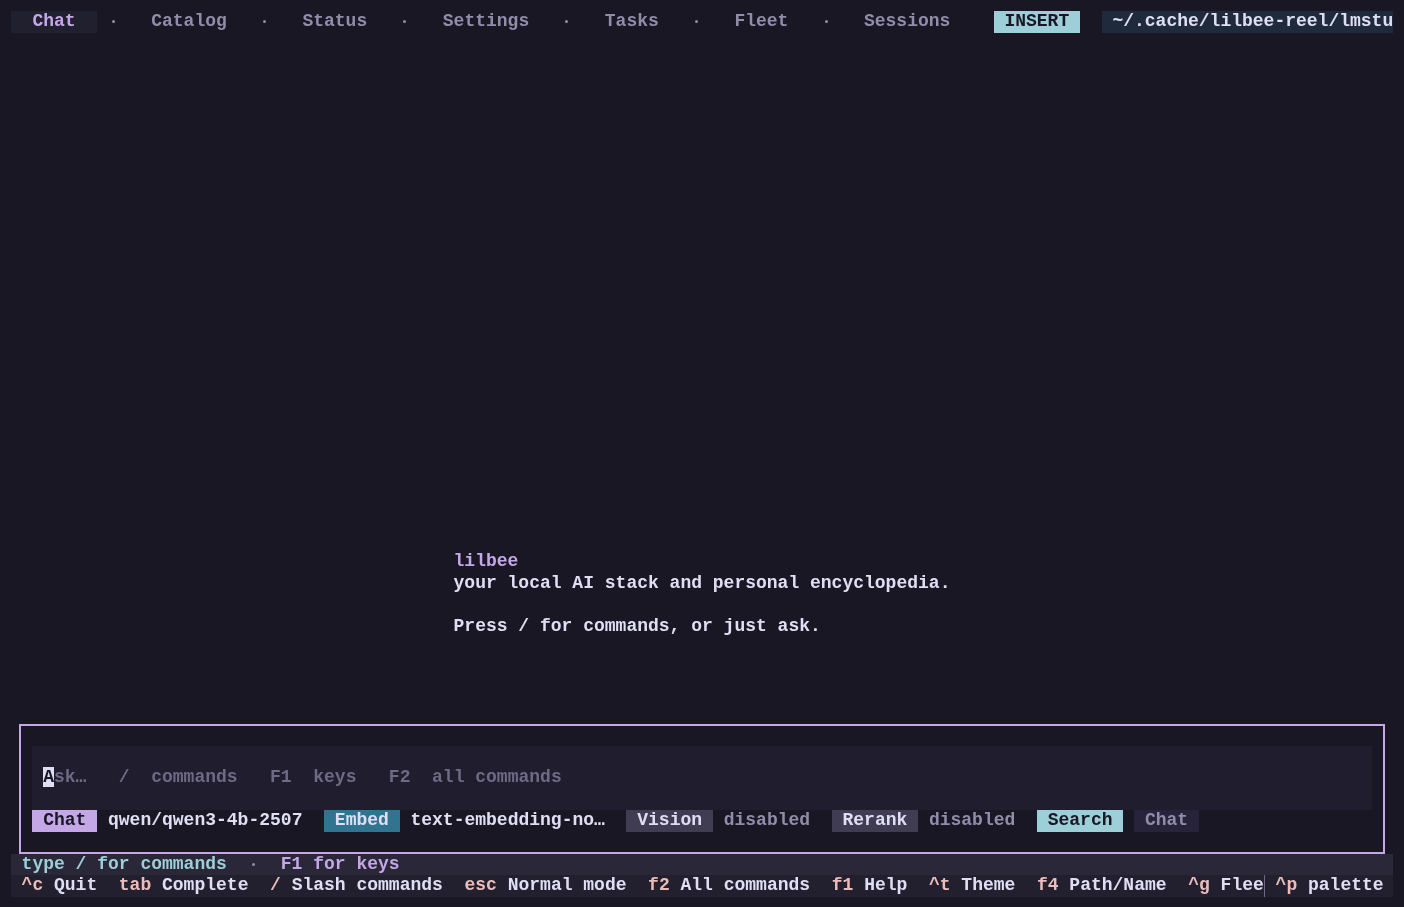 The width and height of the screenshot is (1404, 907). What do you see at coordinates (334, 22) in the screenshot?
I see `nav-tab: Status` at bounding box center [334, 22].